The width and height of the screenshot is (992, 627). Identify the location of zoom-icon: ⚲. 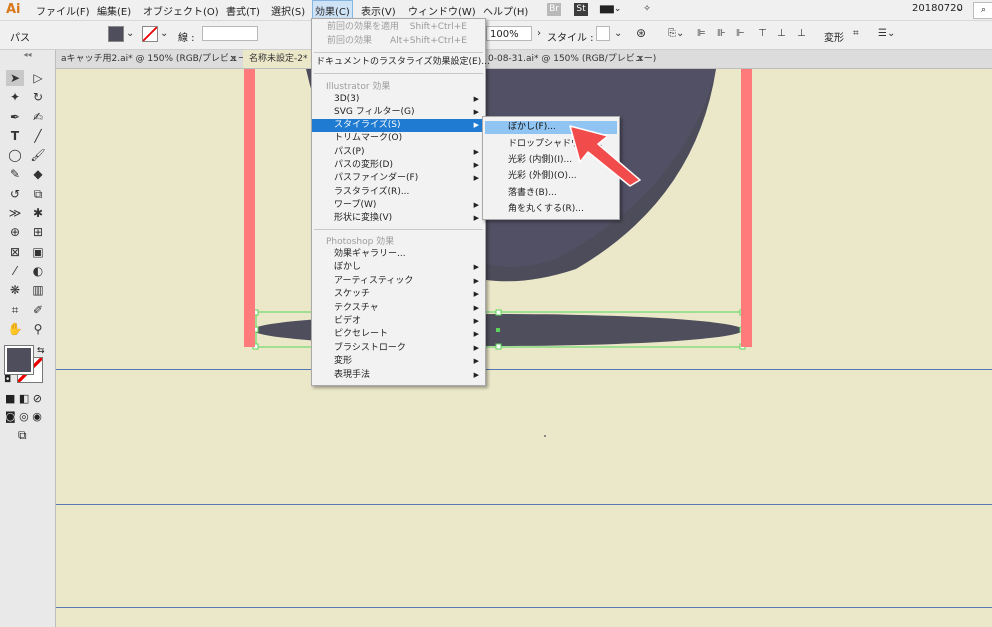
(38, 329).